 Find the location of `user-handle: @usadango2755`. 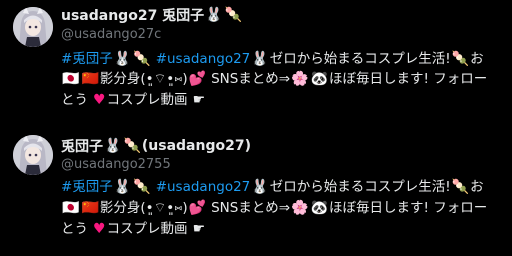

user-handle: @usadango2755 is located at coordinates (116, 164).